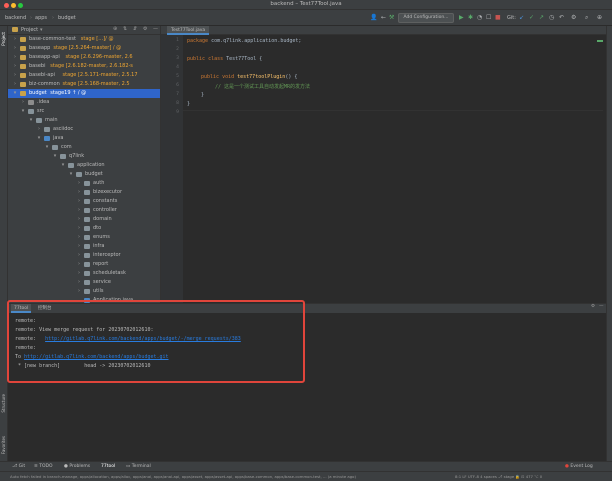  What do you see at coordinates (84, 291) in the screenshot?
I see `tree-item: › utils` at bounding box center [84, 291].